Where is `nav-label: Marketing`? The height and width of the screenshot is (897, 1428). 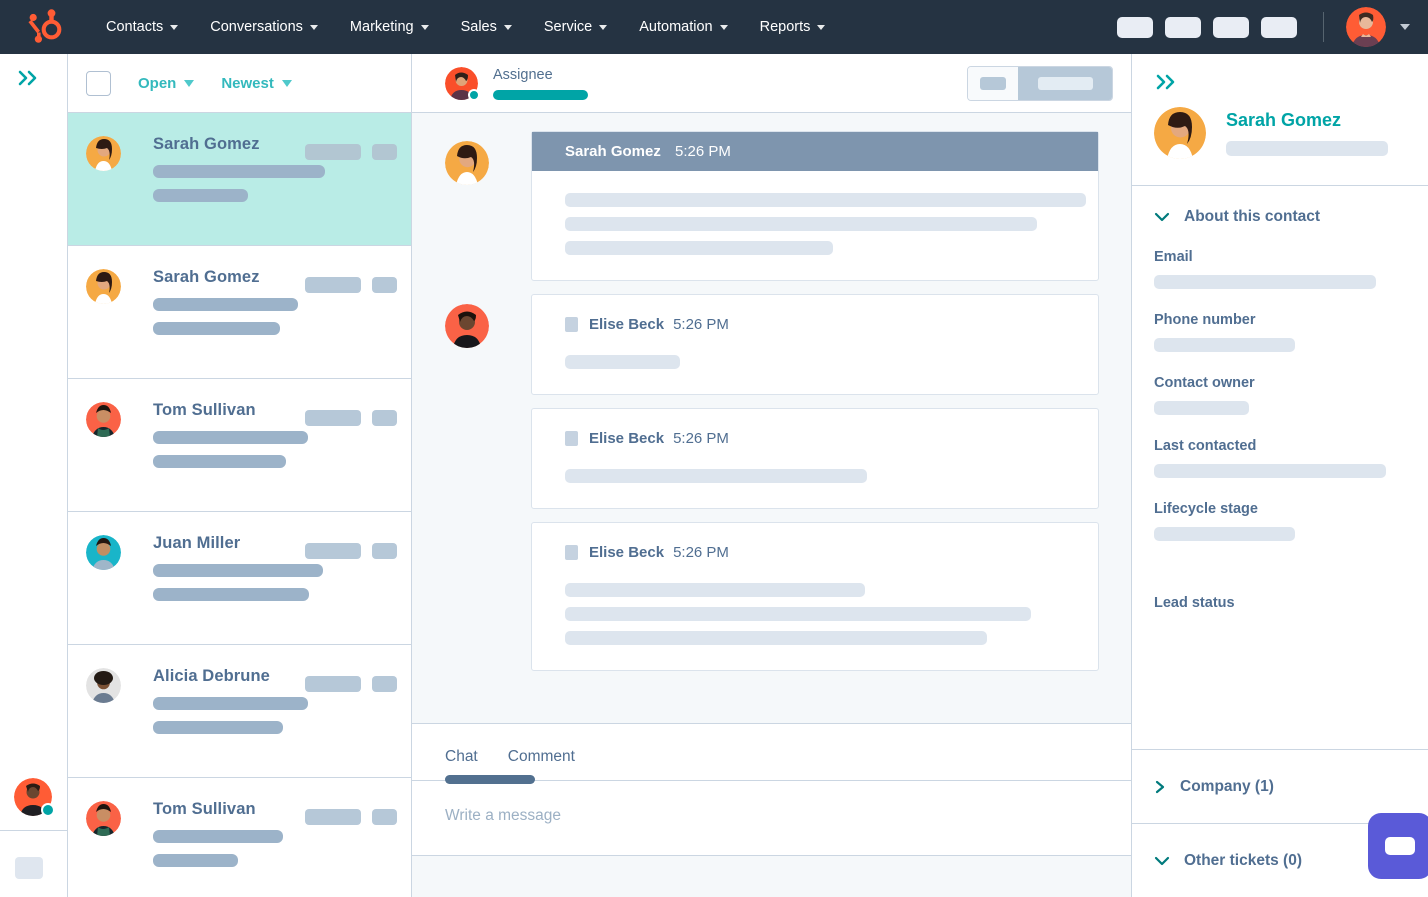
nav-label: Marketing is located at coordinates (381, 27).